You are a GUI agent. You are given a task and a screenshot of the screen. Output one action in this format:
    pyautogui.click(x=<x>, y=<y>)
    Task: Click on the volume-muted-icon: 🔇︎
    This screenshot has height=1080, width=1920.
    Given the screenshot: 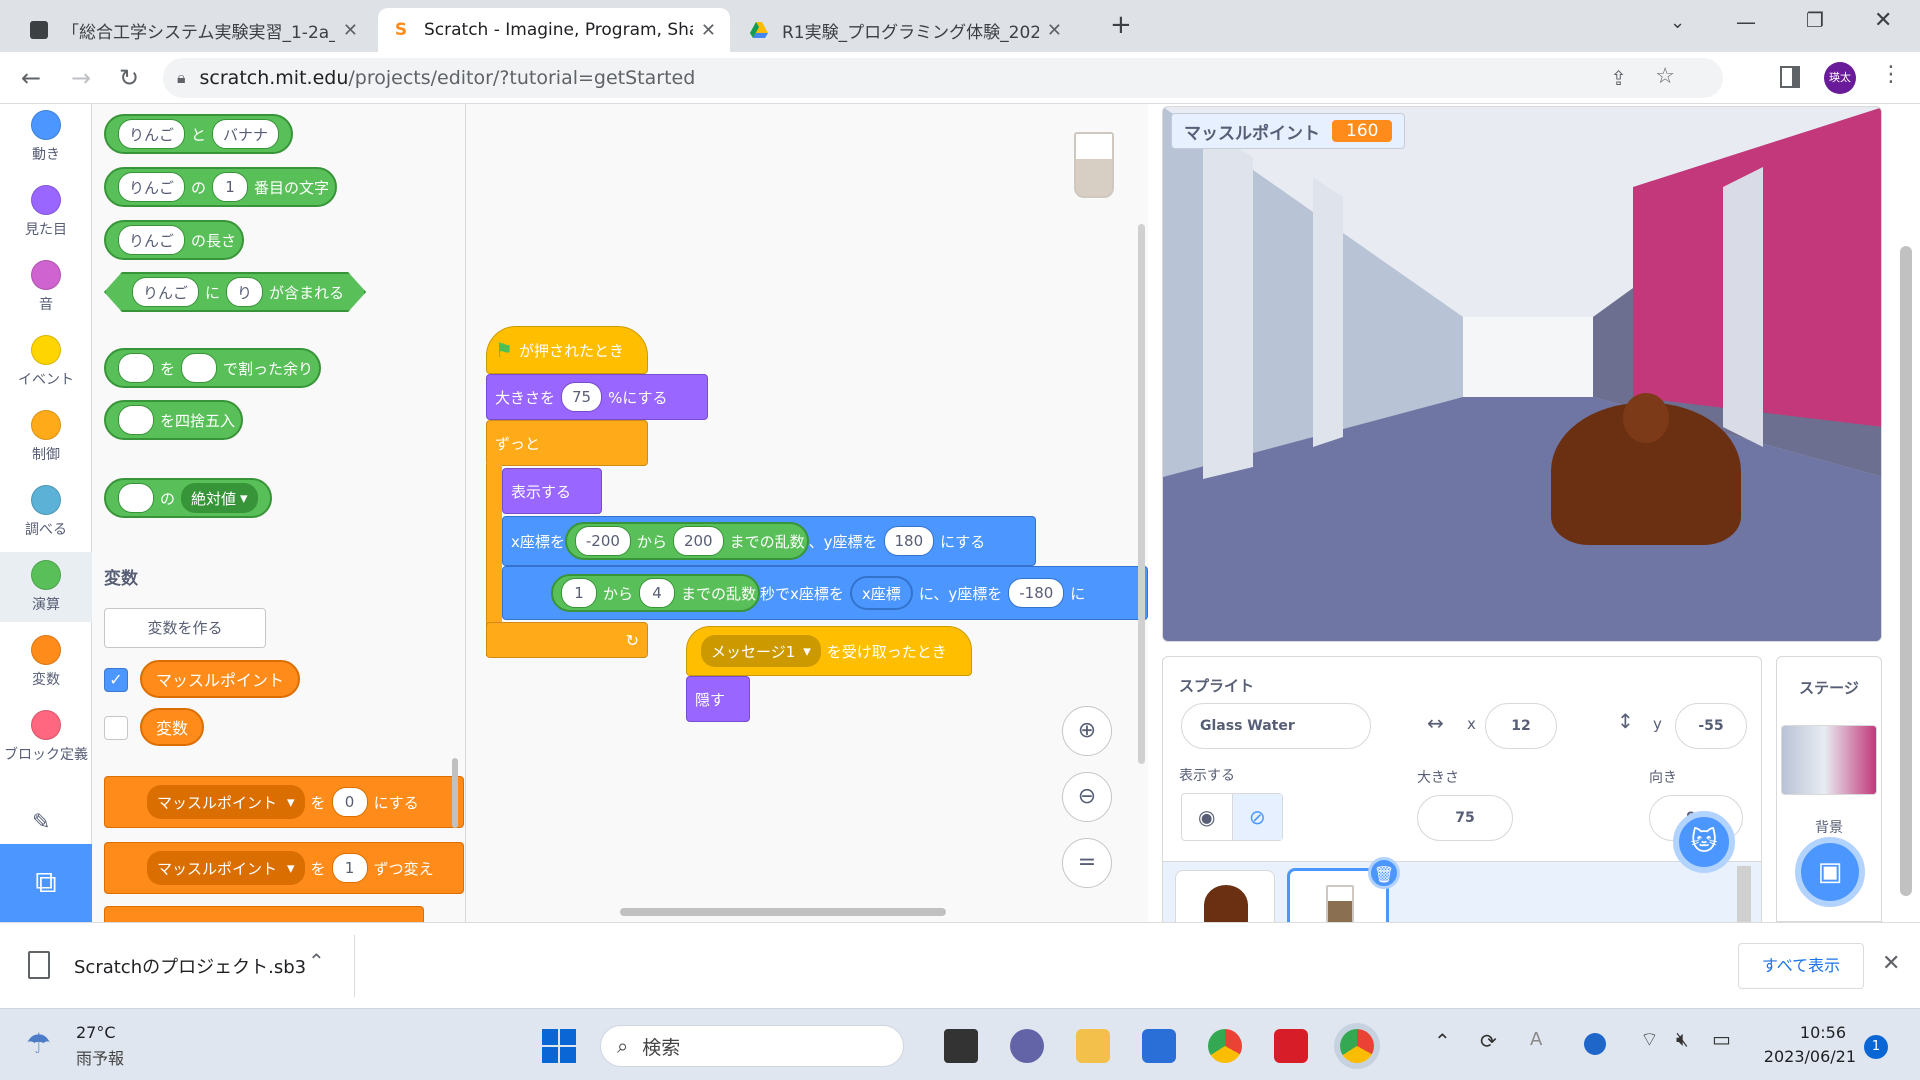 What is the action you would take?
    pyautogui.click(x=1682, y=1039)
    